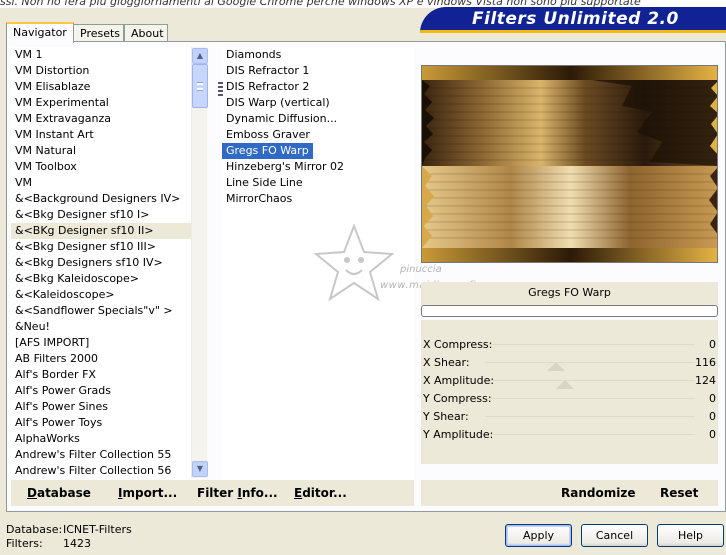 Image resolution: width=726 pixels, height=555 pixels. What do you see at coordinates (569, 345) in the screenshot?
I see `param-x-compress: X Compress: 0` at bounding box center [569, 345].